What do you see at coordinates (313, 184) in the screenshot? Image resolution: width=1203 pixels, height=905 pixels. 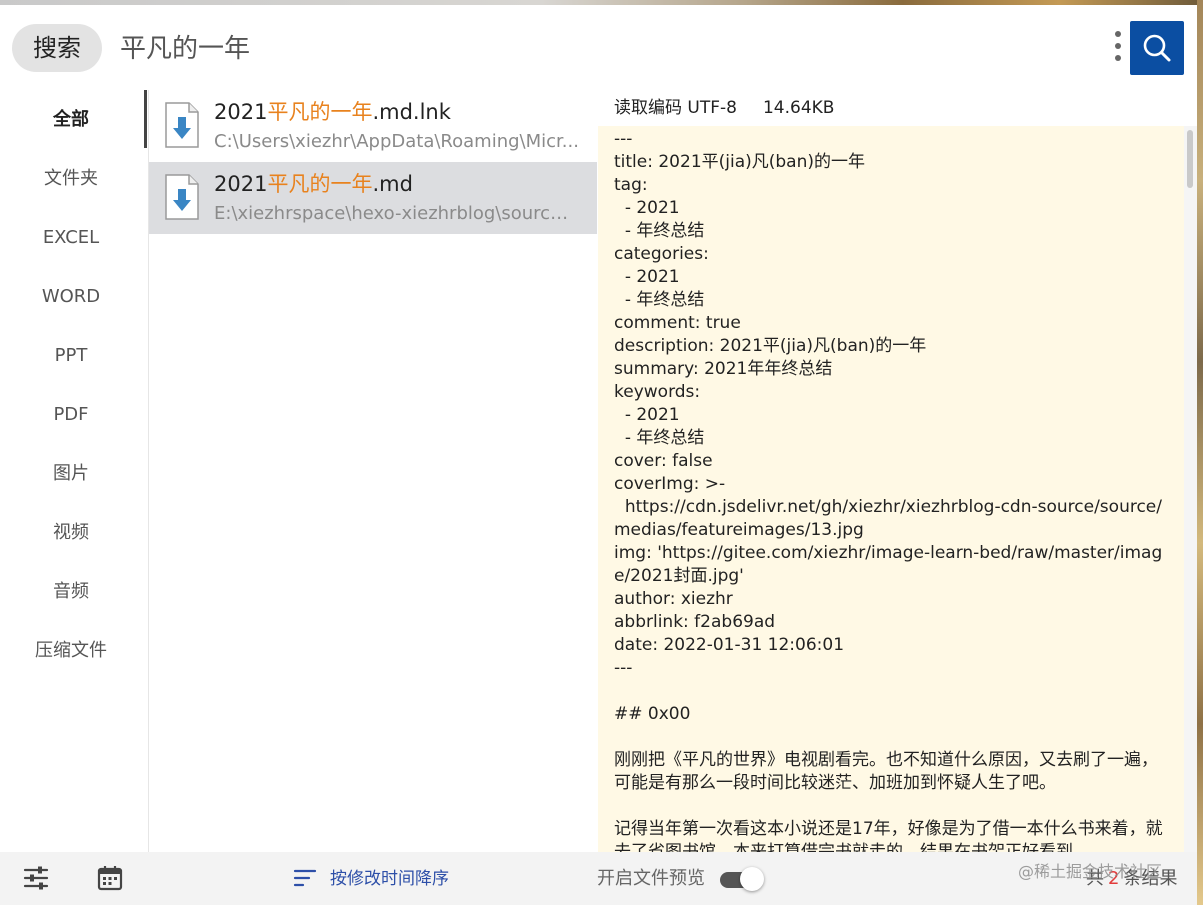 I see `result-filename: 2021平凡的一年.md` at bounding box center [313, 184].